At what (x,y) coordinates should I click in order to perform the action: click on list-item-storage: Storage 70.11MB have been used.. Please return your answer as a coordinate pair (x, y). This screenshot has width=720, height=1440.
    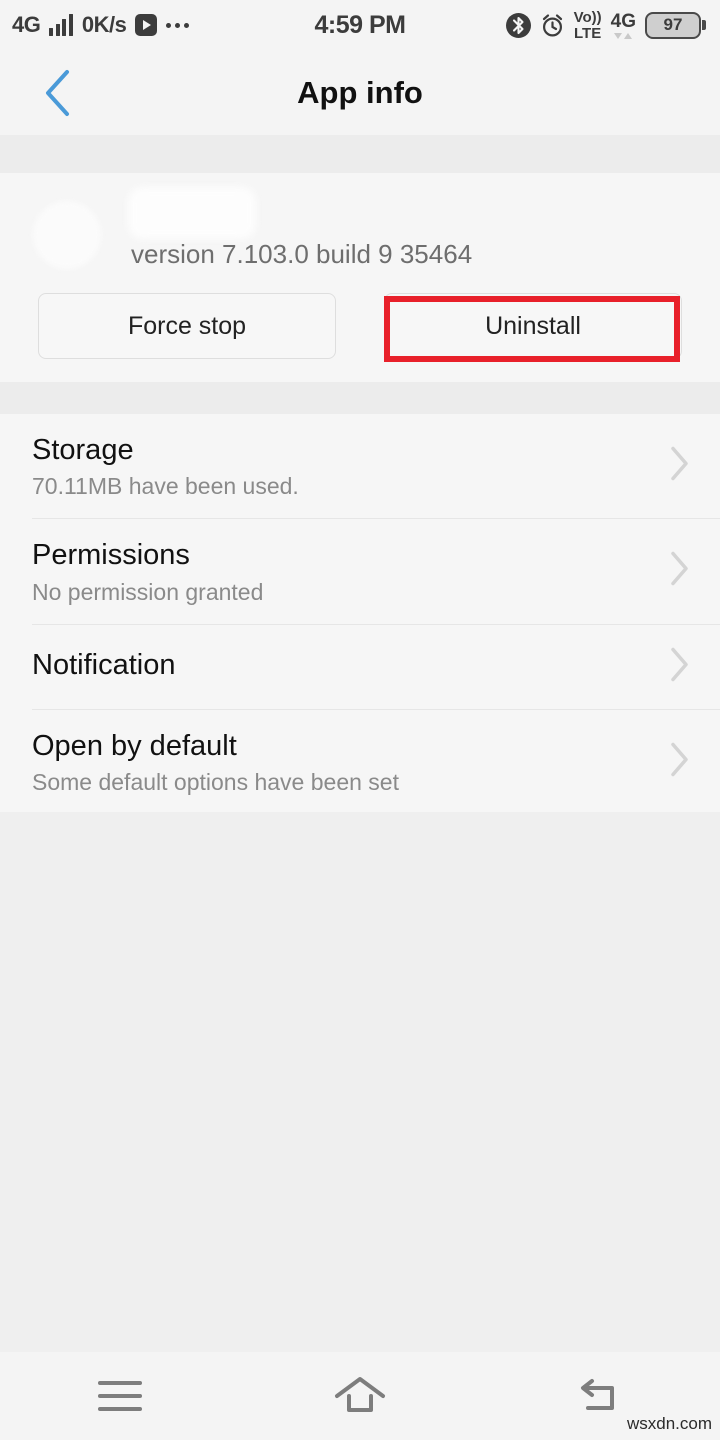
    Looking at the image, I should click on (360, 466).